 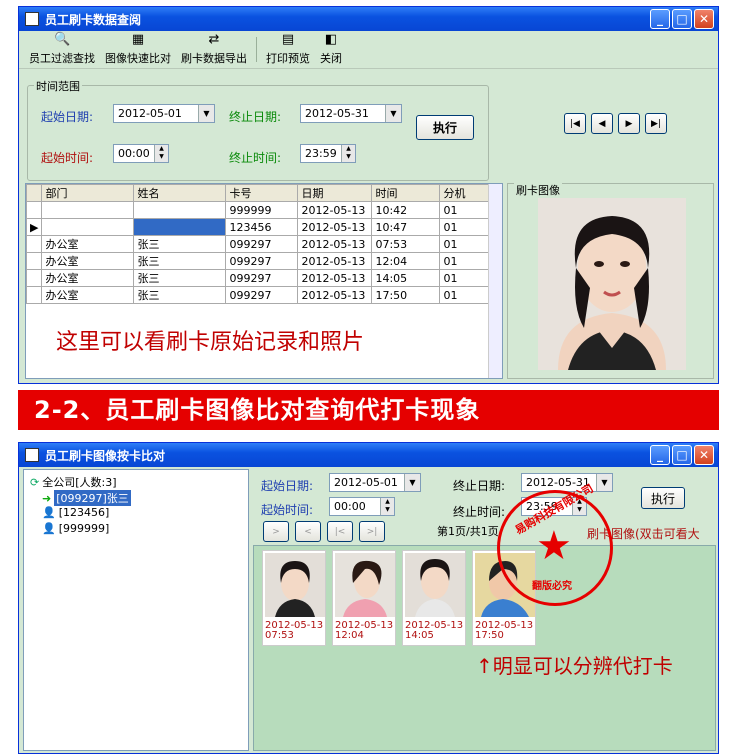 I want to click on export-icon: ⇄, so click(x=214, y=39).